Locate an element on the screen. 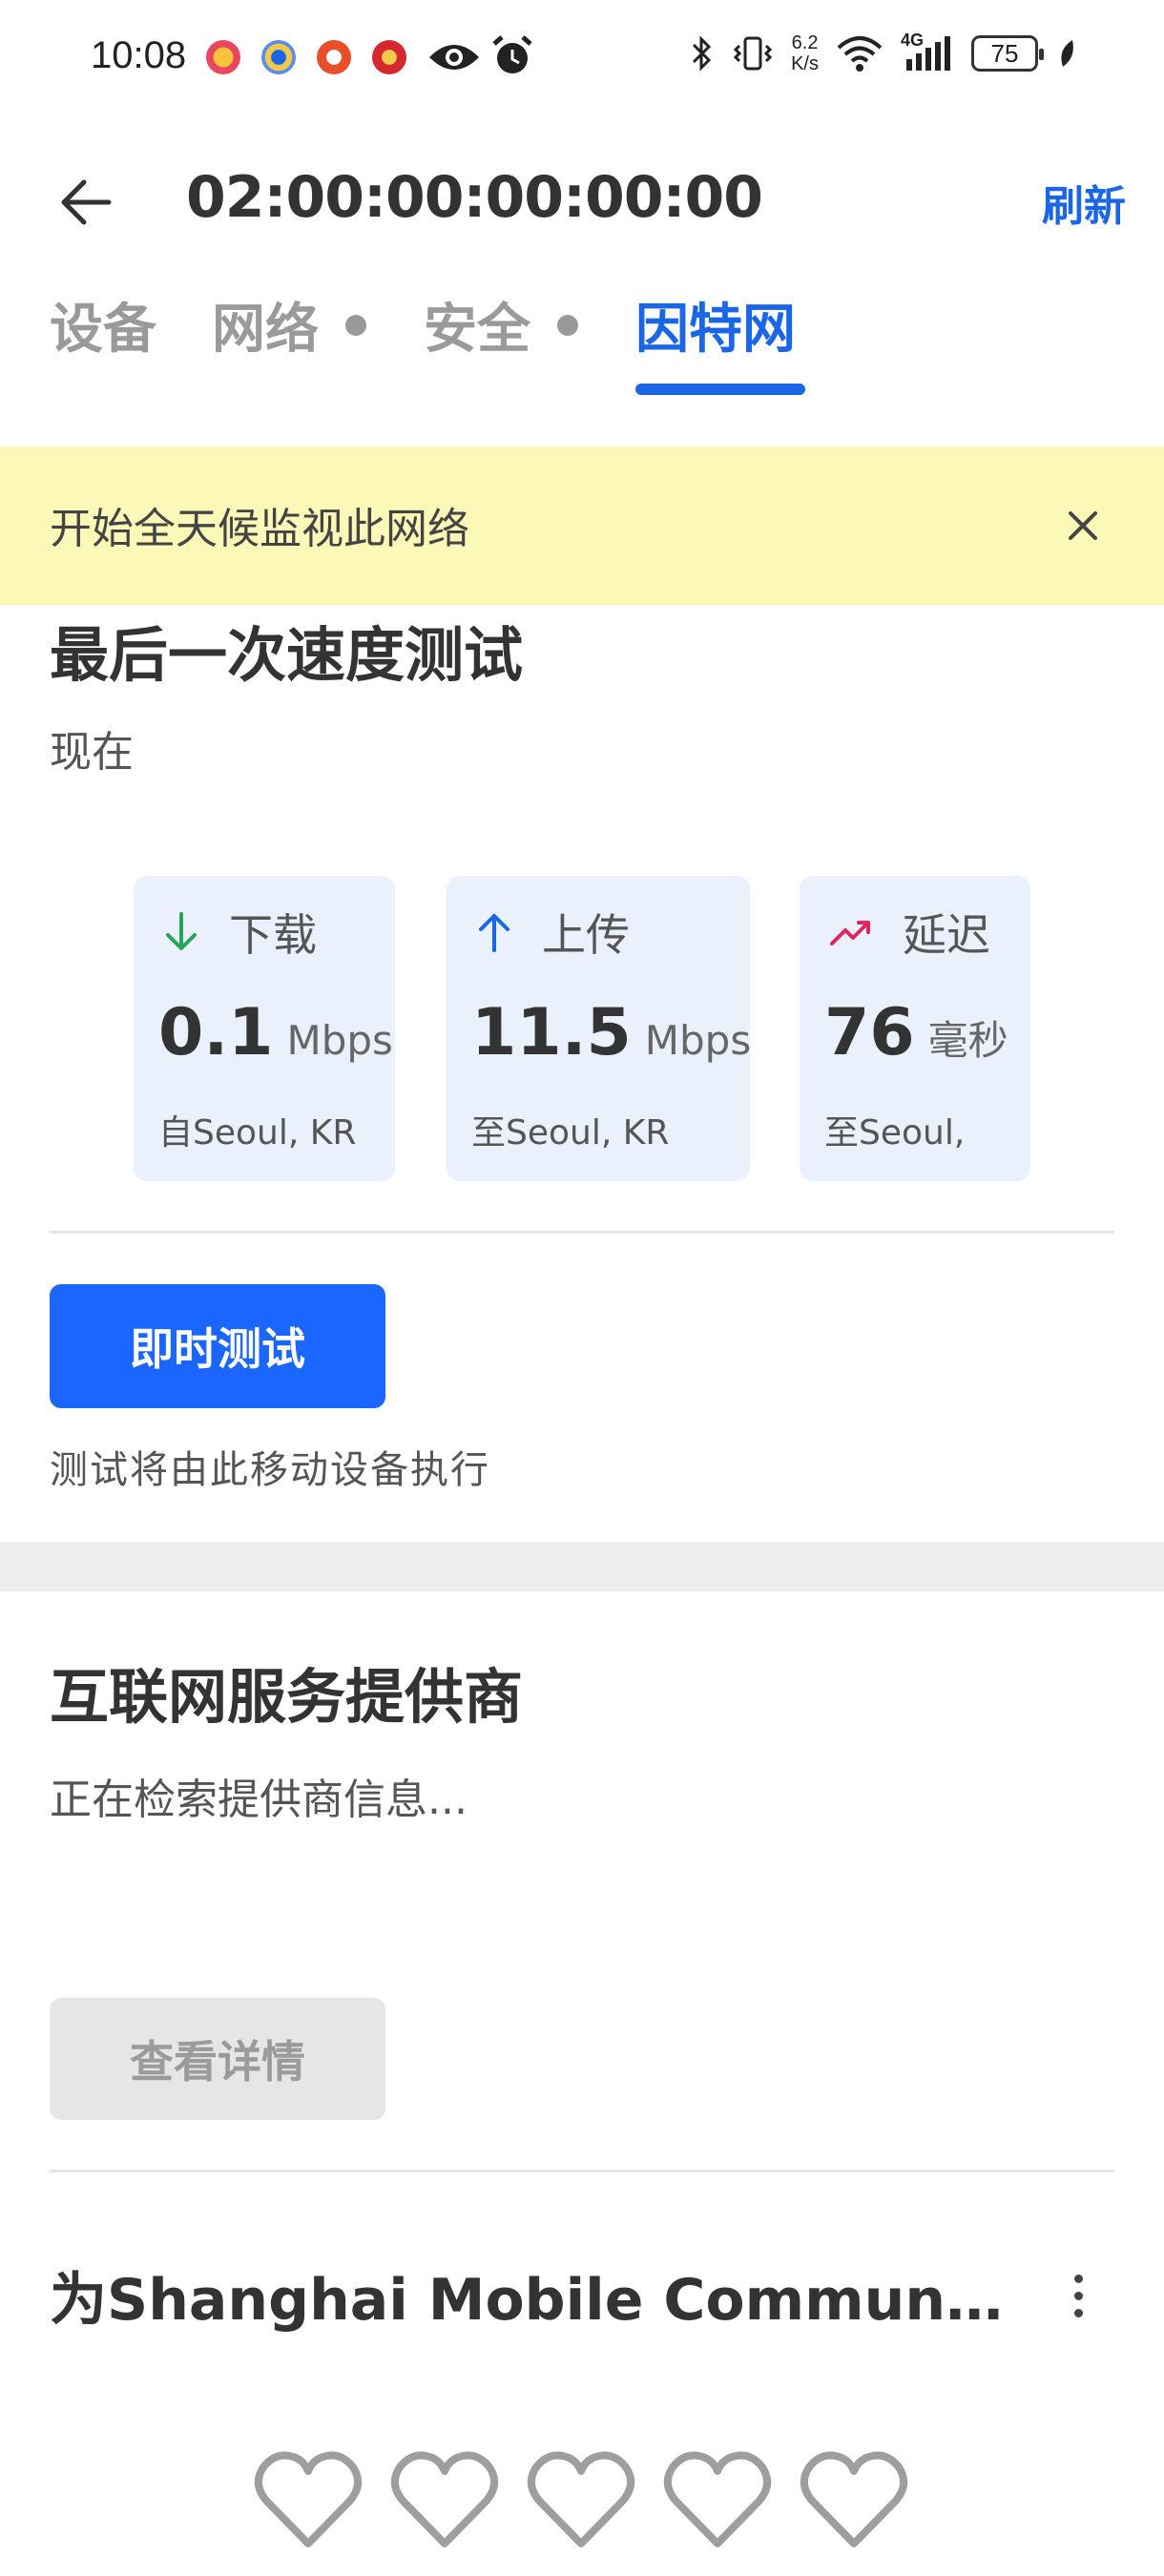 The image size is (1164, 2576). latency-unit: 毫秒 is located at coordinates (968, 1040).